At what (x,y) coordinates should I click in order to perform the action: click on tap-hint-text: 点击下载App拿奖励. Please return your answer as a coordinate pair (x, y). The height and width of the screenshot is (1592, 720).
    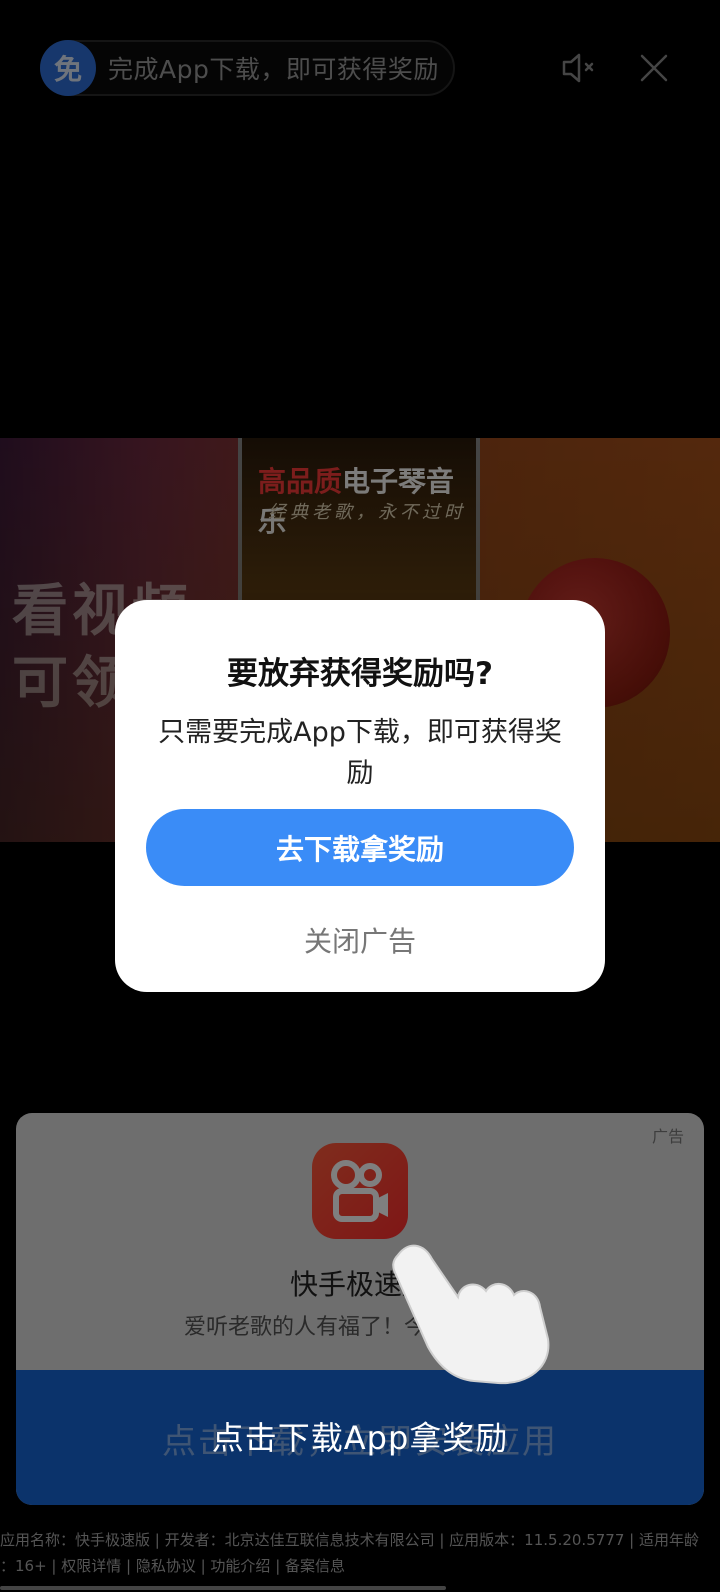
    Looking at the image, I should click on (360, 1438).